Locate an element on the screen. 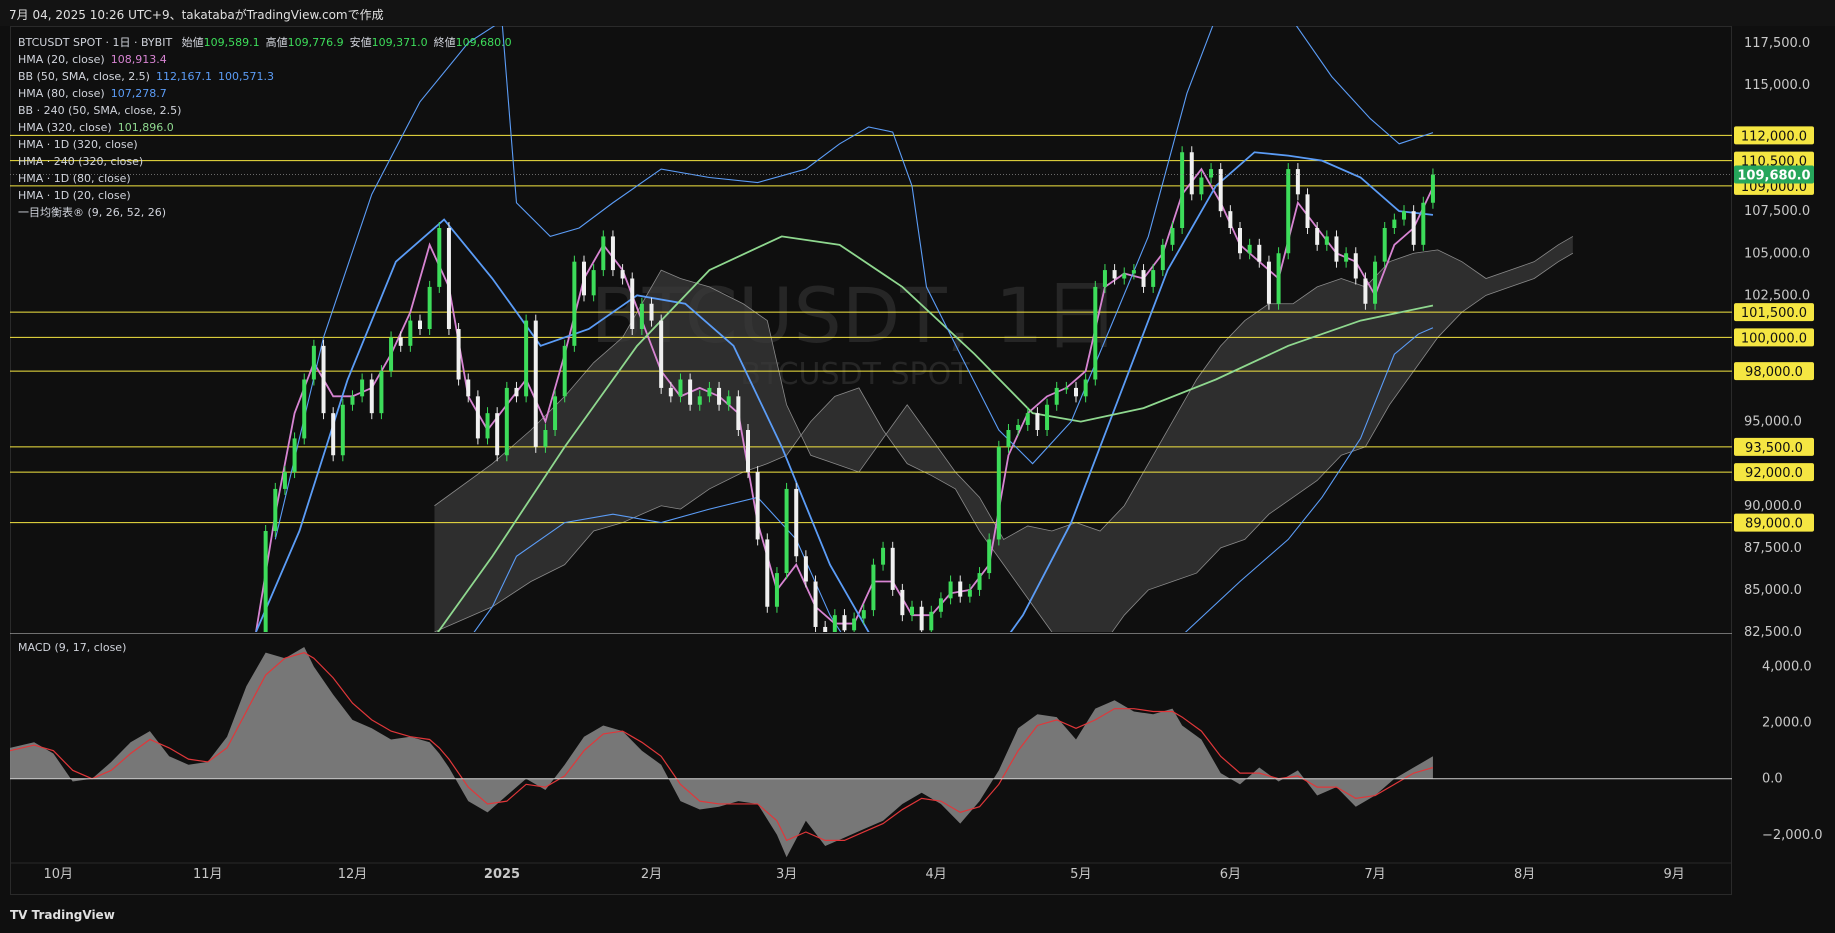  macd-tick-label-3: −2,000.0 is located at coordinates (1792, 835).